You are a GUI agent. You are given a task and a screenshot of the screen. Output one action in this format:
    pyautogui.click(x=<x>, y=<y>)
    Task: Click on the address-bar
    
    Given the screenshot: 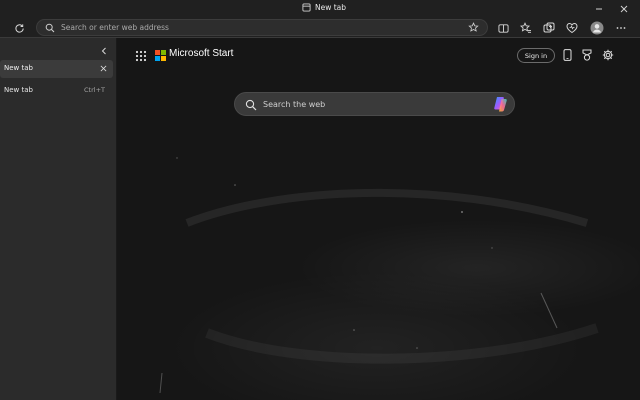 What is the action you would take?
    pyautogui.click(x=262, y=27)
    